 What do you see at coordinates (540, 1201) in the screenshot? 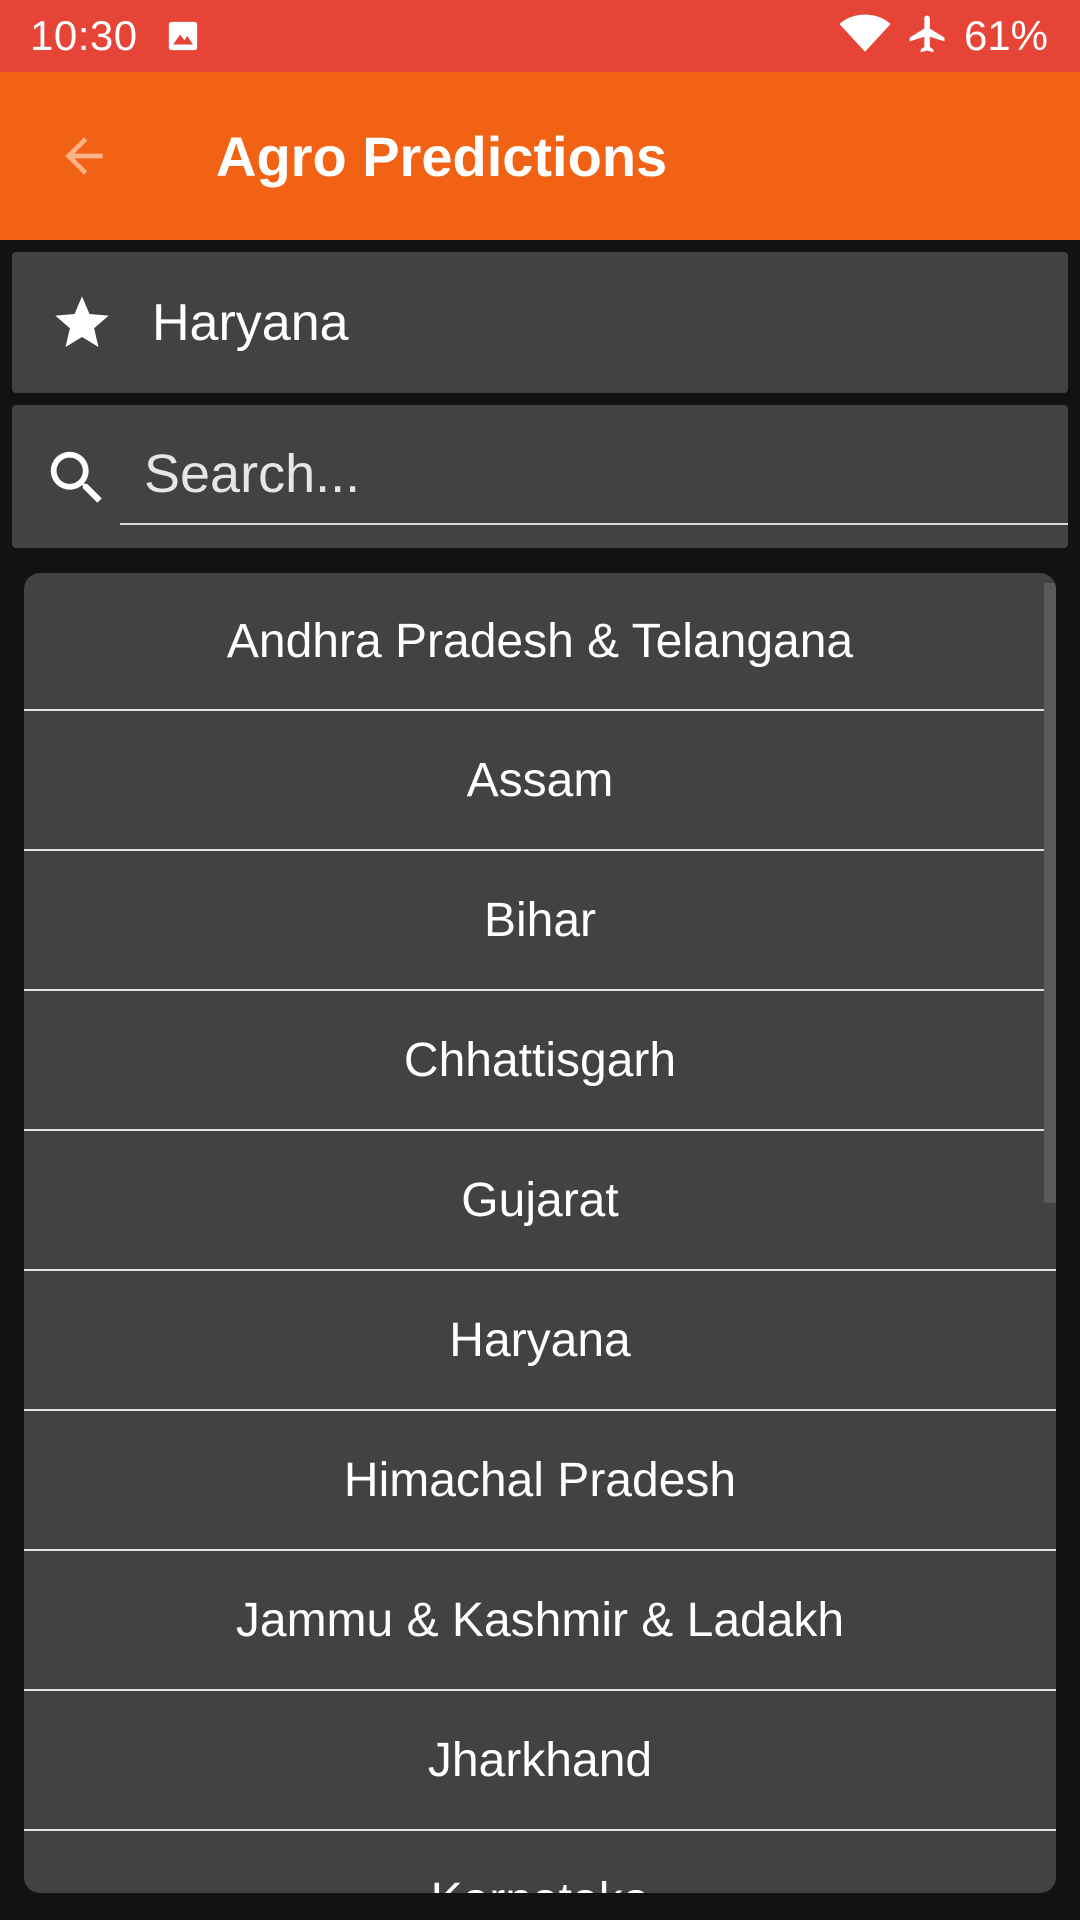
I see `list-item: Gujarat` at bounding box center [540, 1201].